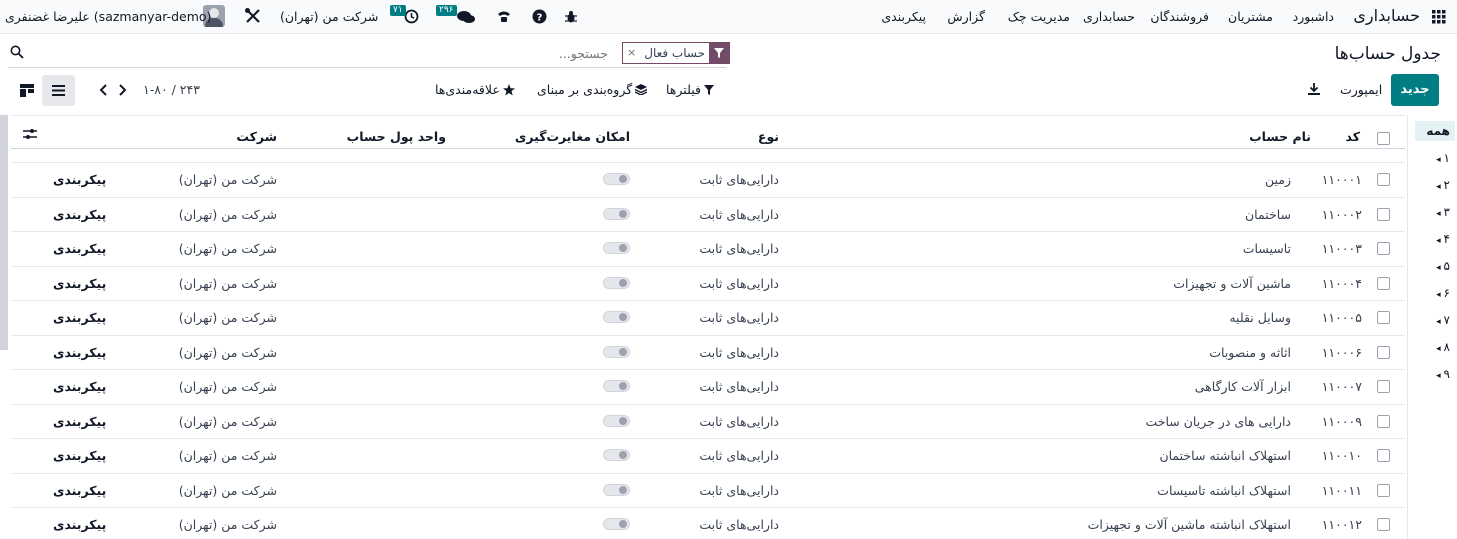 Image resolution: width=1457 pixels, height=539 pixels. Describe the element at coordinates (739, 248) in the screenshot. I see `account-type: دارایی‌های ثابت` at that location.